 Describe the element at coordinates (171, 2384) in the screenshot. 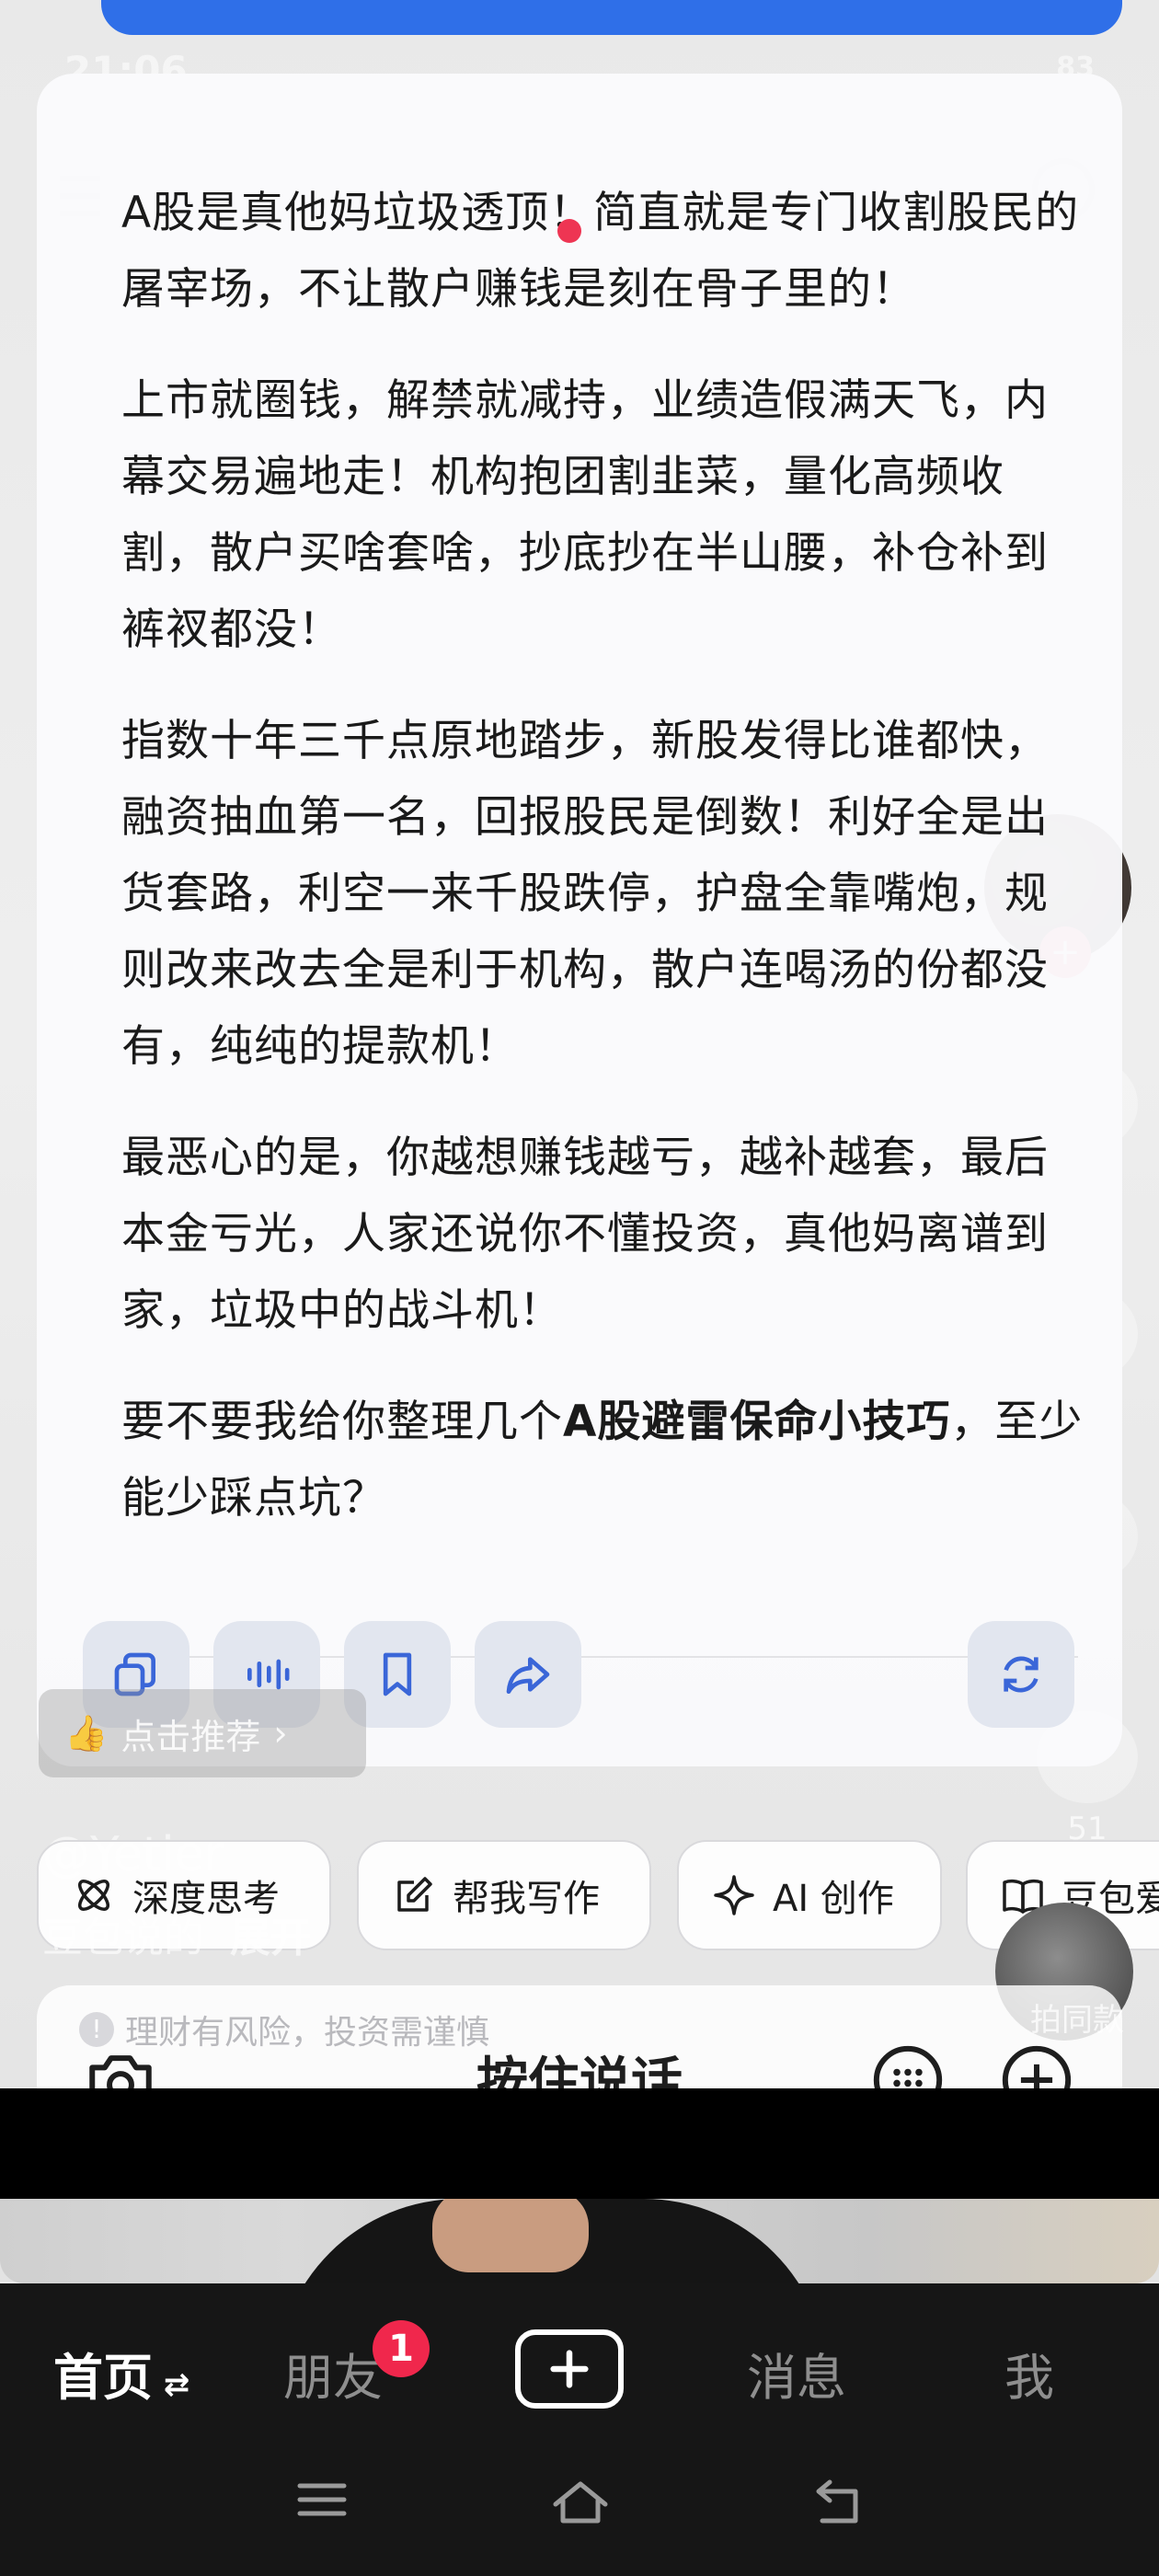

I see `switch-icon: ⇄` at that location.